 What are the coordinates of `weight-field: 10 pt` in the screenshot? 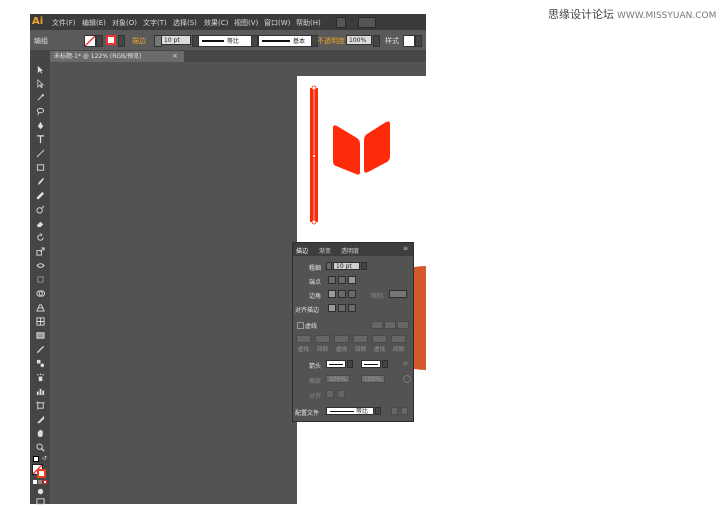 It's located at (346, 266).